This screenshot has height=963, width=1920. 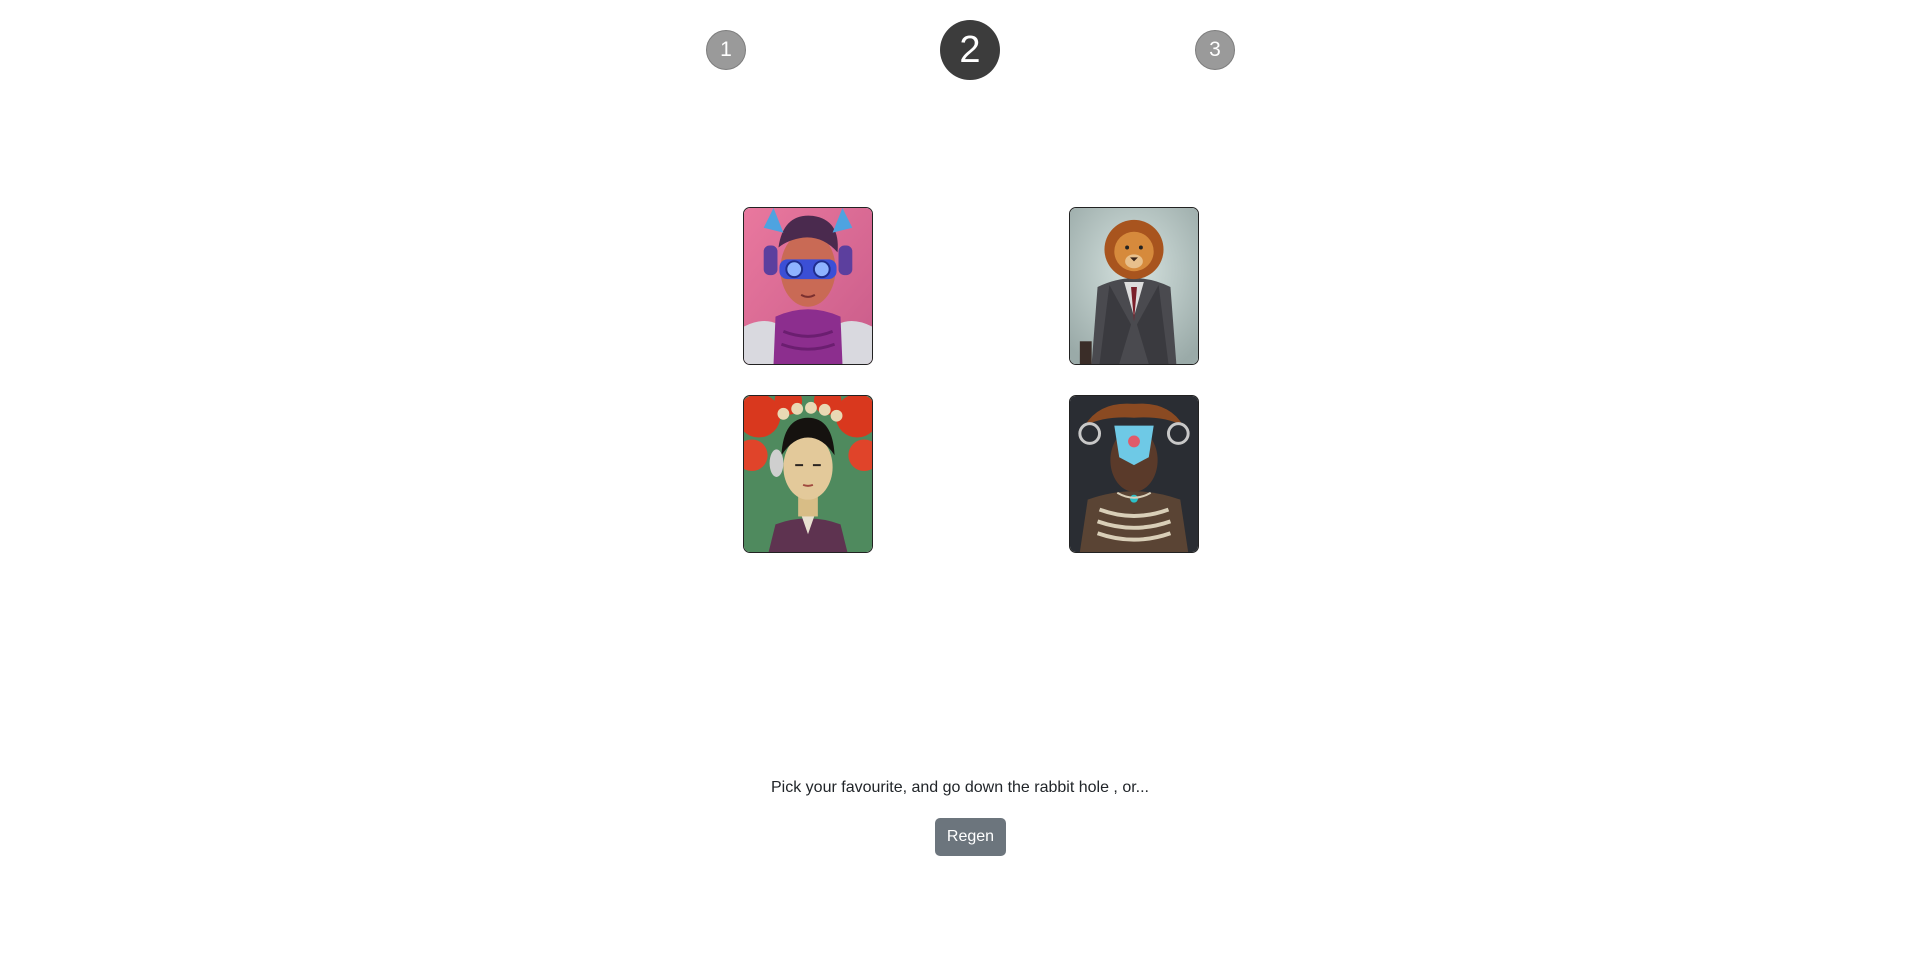 What do you see at coordinates (970, 50) in the screenshot?
I see `step-2-active: 2` at bounding box center [970, 50].